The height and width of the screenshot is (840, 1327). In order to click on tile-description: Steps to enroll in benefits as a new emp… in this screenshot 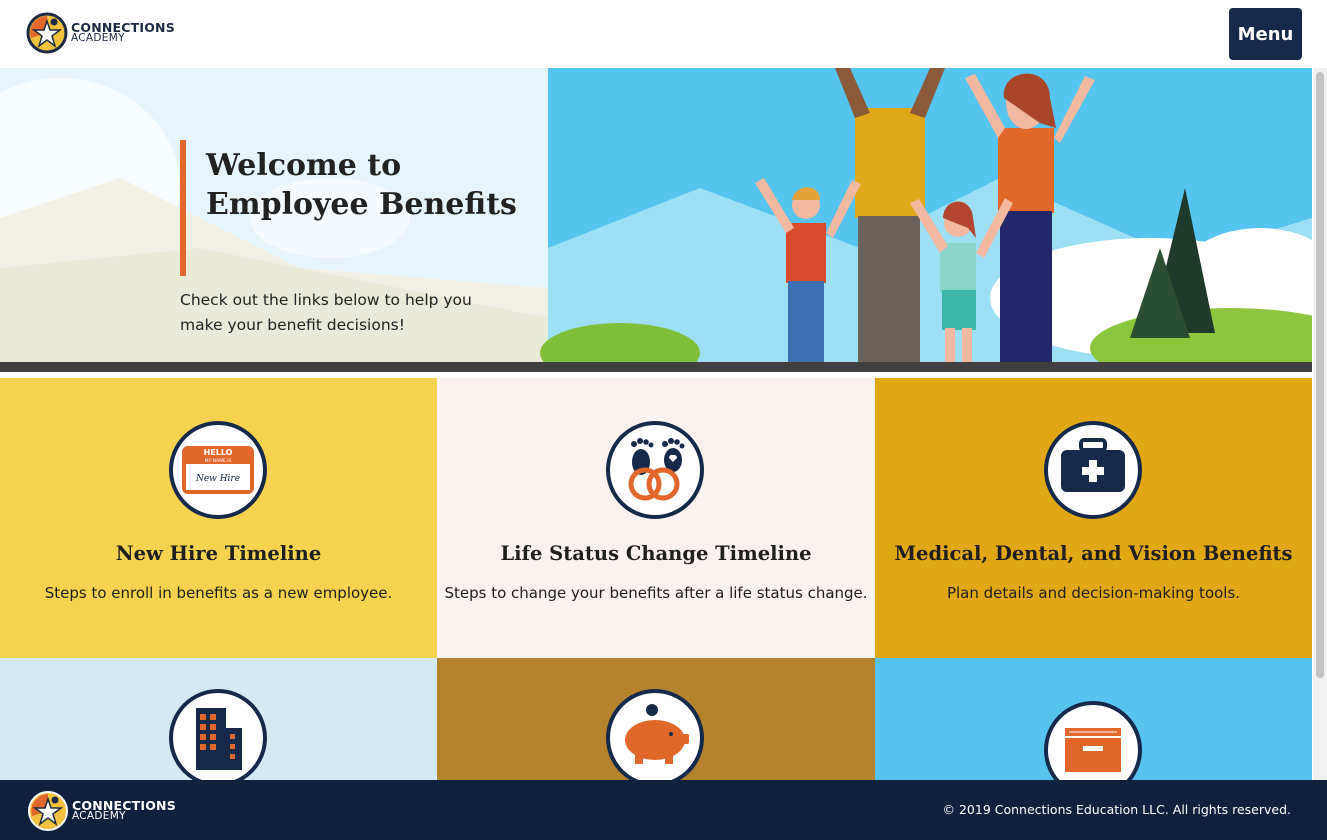, I will do `click(218, 593)`.